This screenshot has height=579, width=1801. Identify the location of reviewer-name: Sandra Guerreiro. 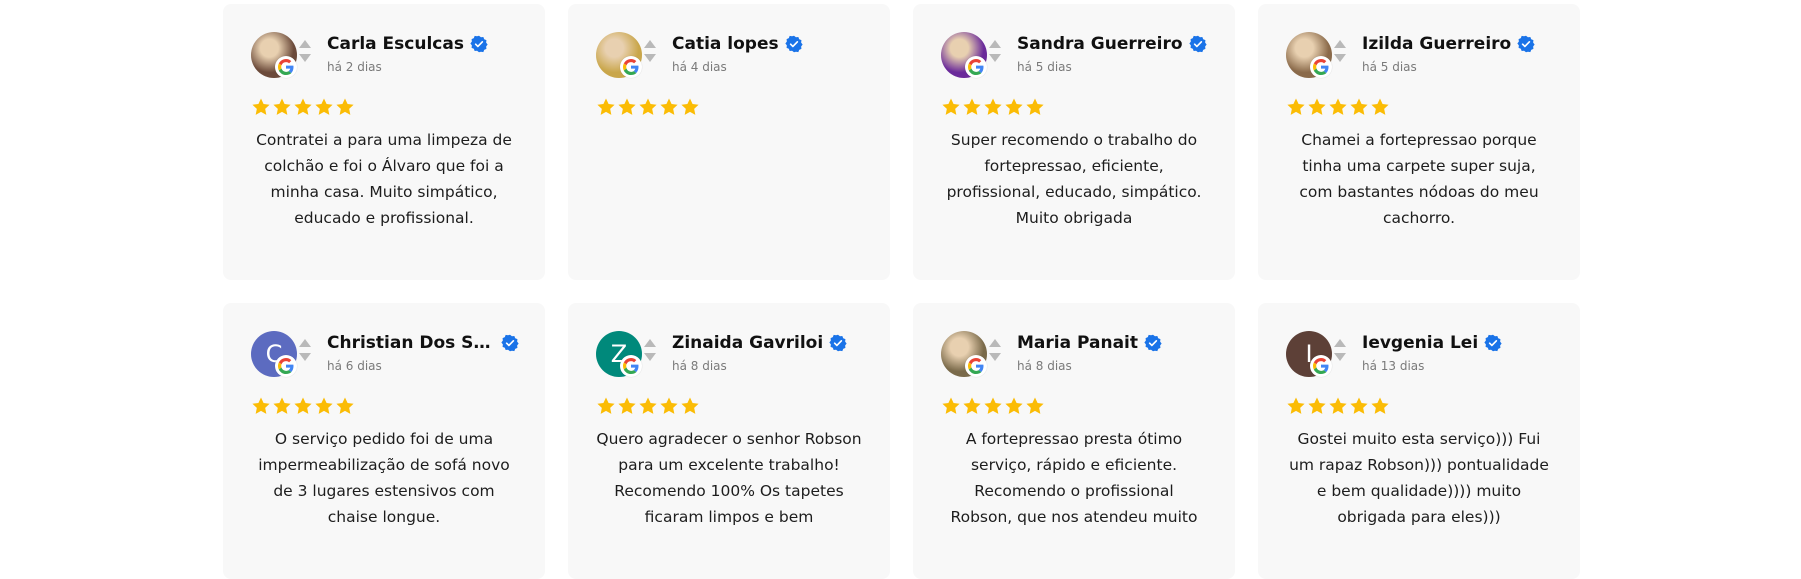
(1100, 44).